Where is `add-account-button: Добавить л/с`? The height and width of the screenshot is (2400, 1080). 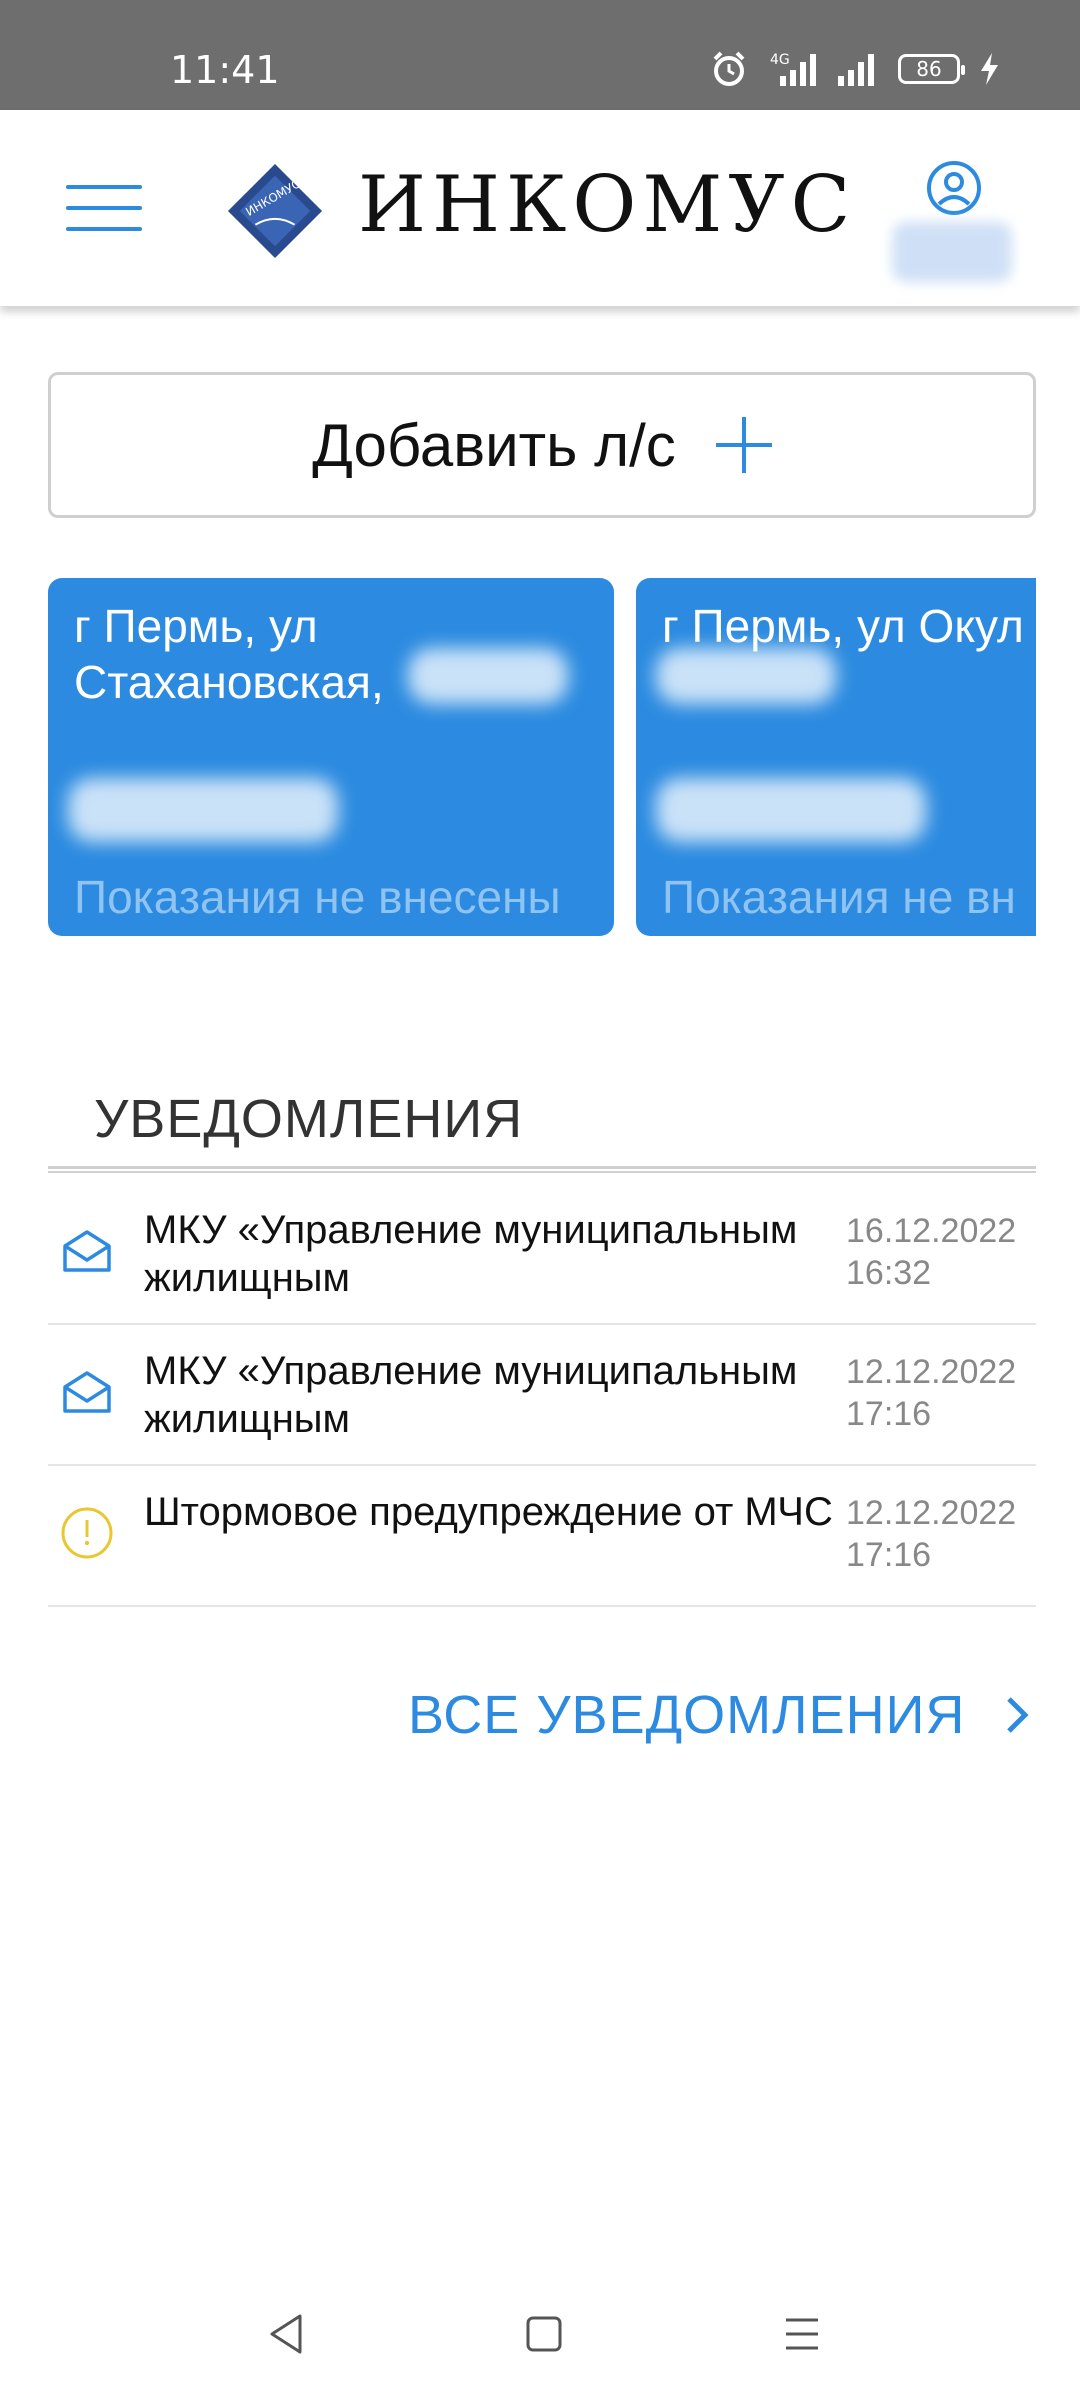
add-account-button: Добавить л/с is located at coordinates (542, 445).